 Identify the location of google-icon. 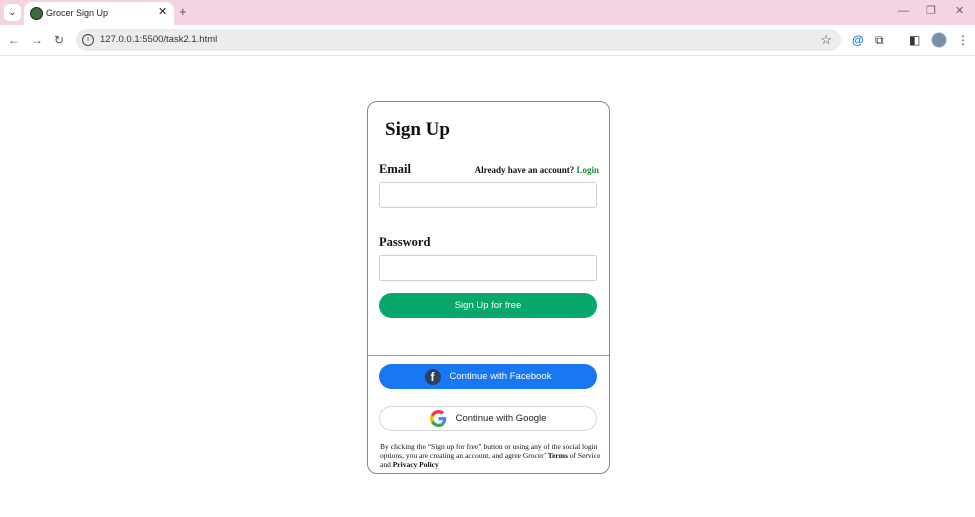
(437, 418).